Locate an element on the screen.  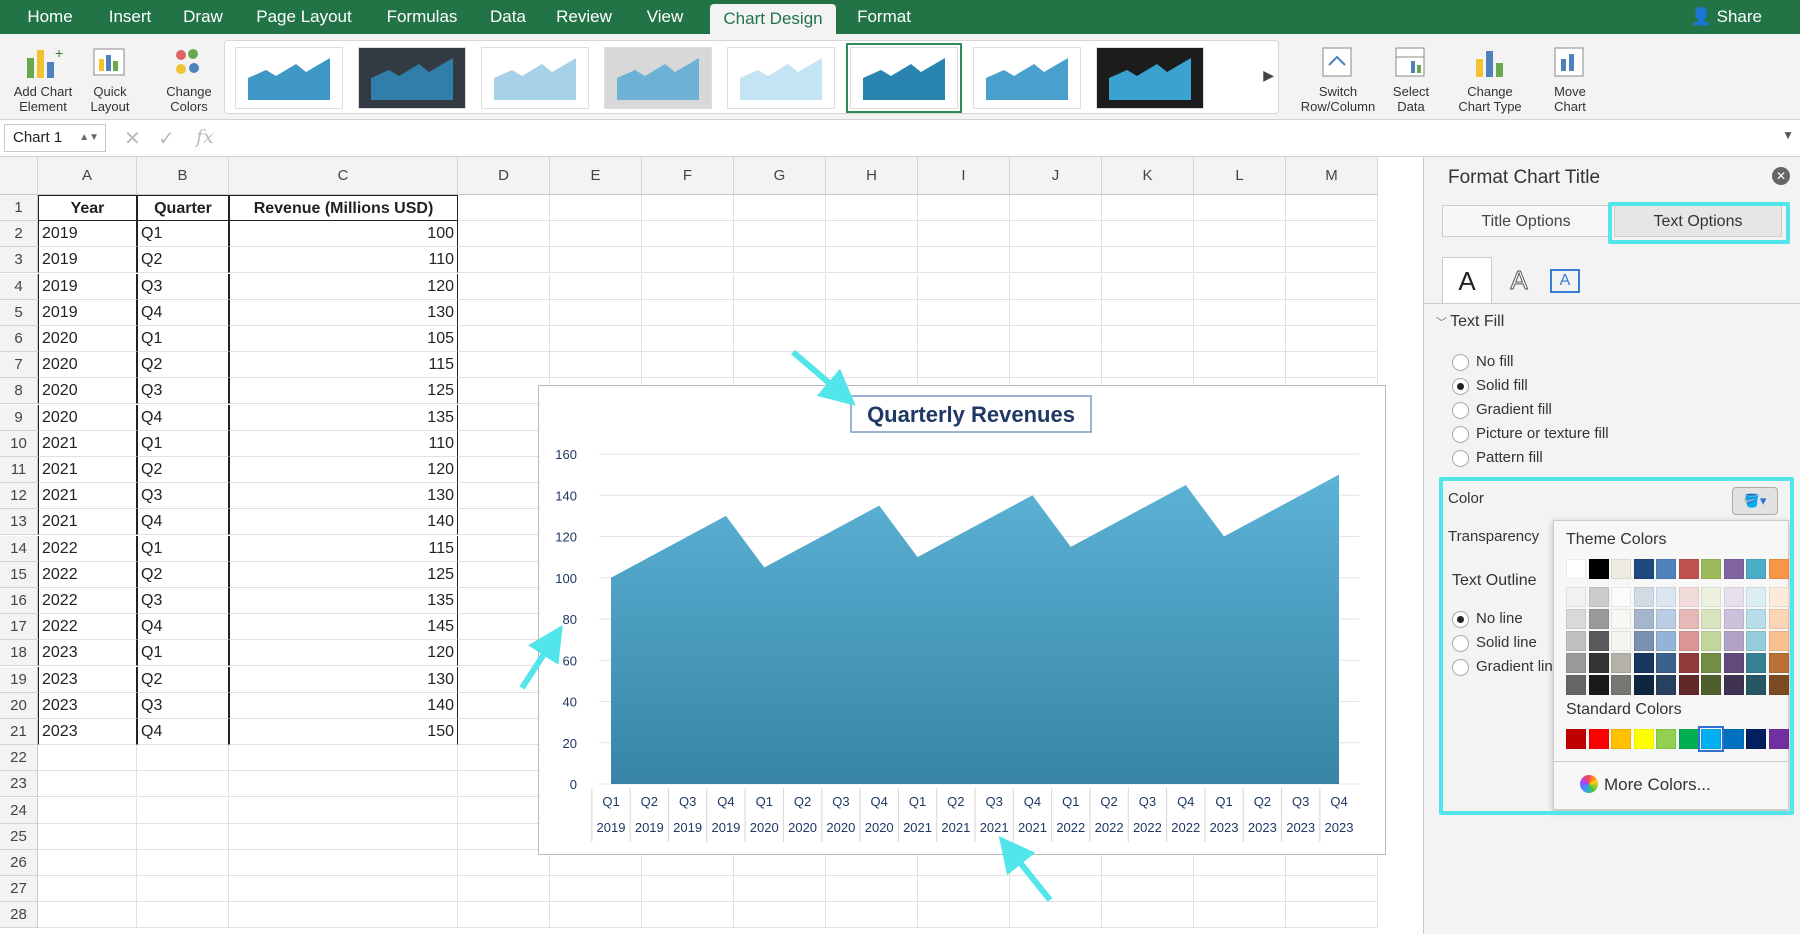
arrow-to-title is located at coordinates (823, 377).